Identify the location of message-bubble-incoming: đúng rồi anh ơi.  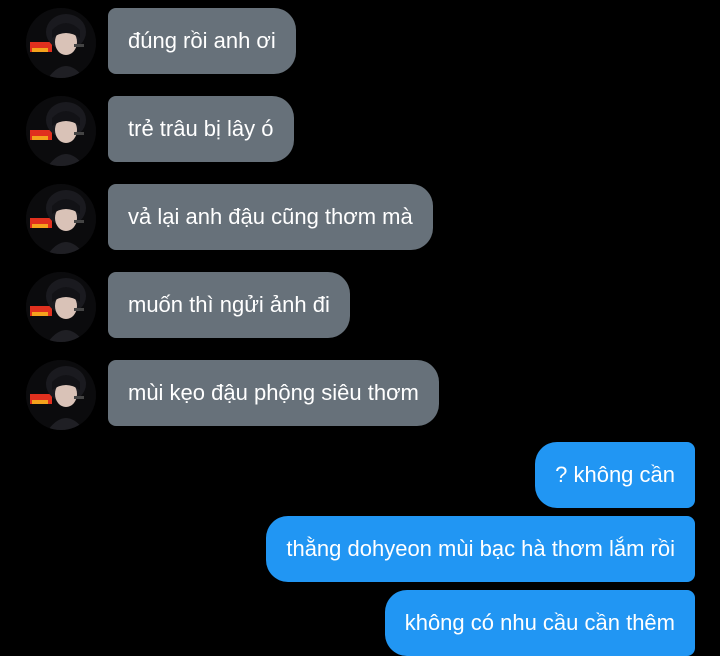
(202, 41).